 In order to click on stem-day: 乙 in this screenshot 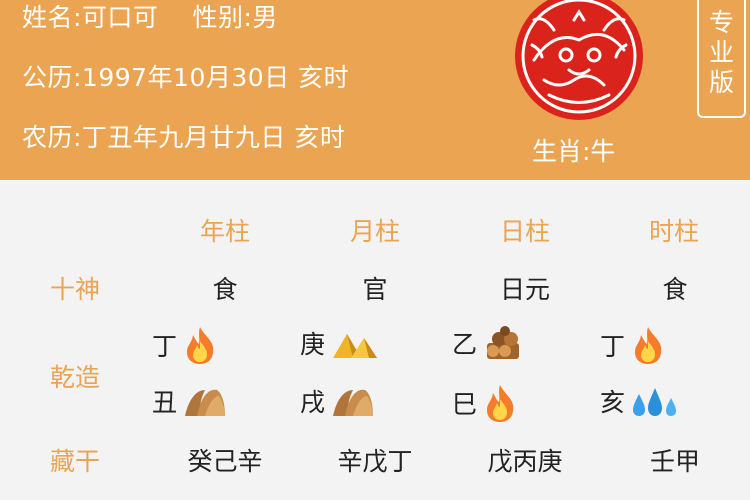, I will do `click(487, 343)`.